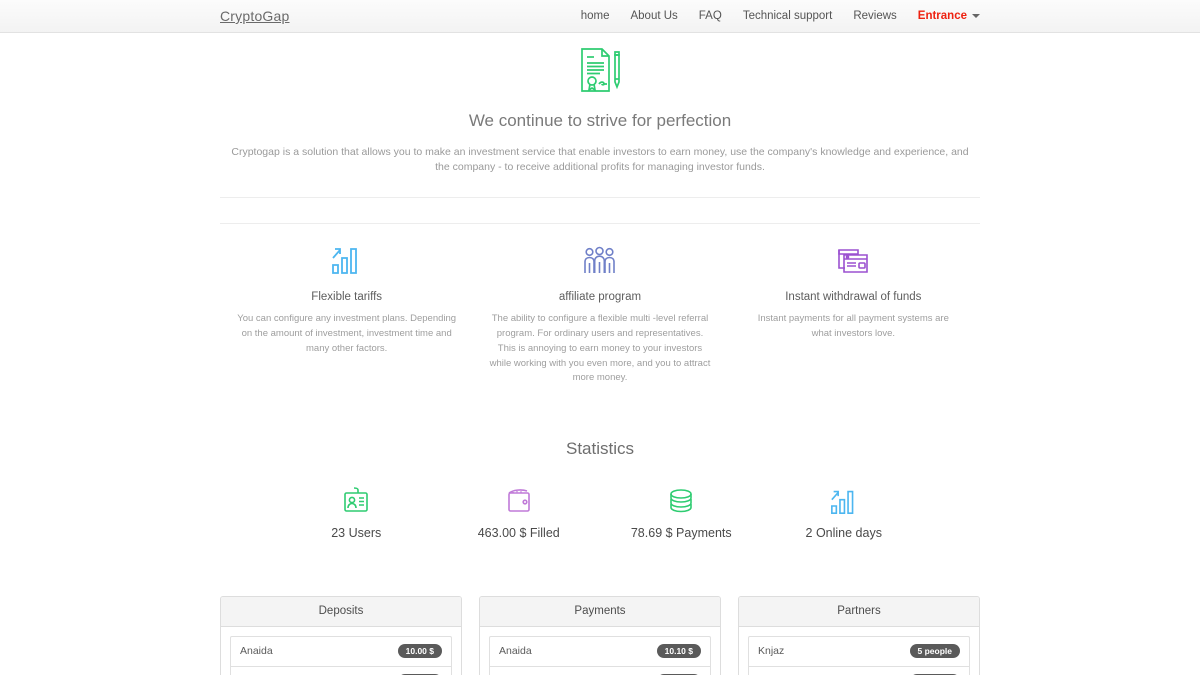  What do you see at coordinates (788, 16) in the screenshot?
I see `nav-link-technical-support: Technical support` at bounding box center [788, 16].